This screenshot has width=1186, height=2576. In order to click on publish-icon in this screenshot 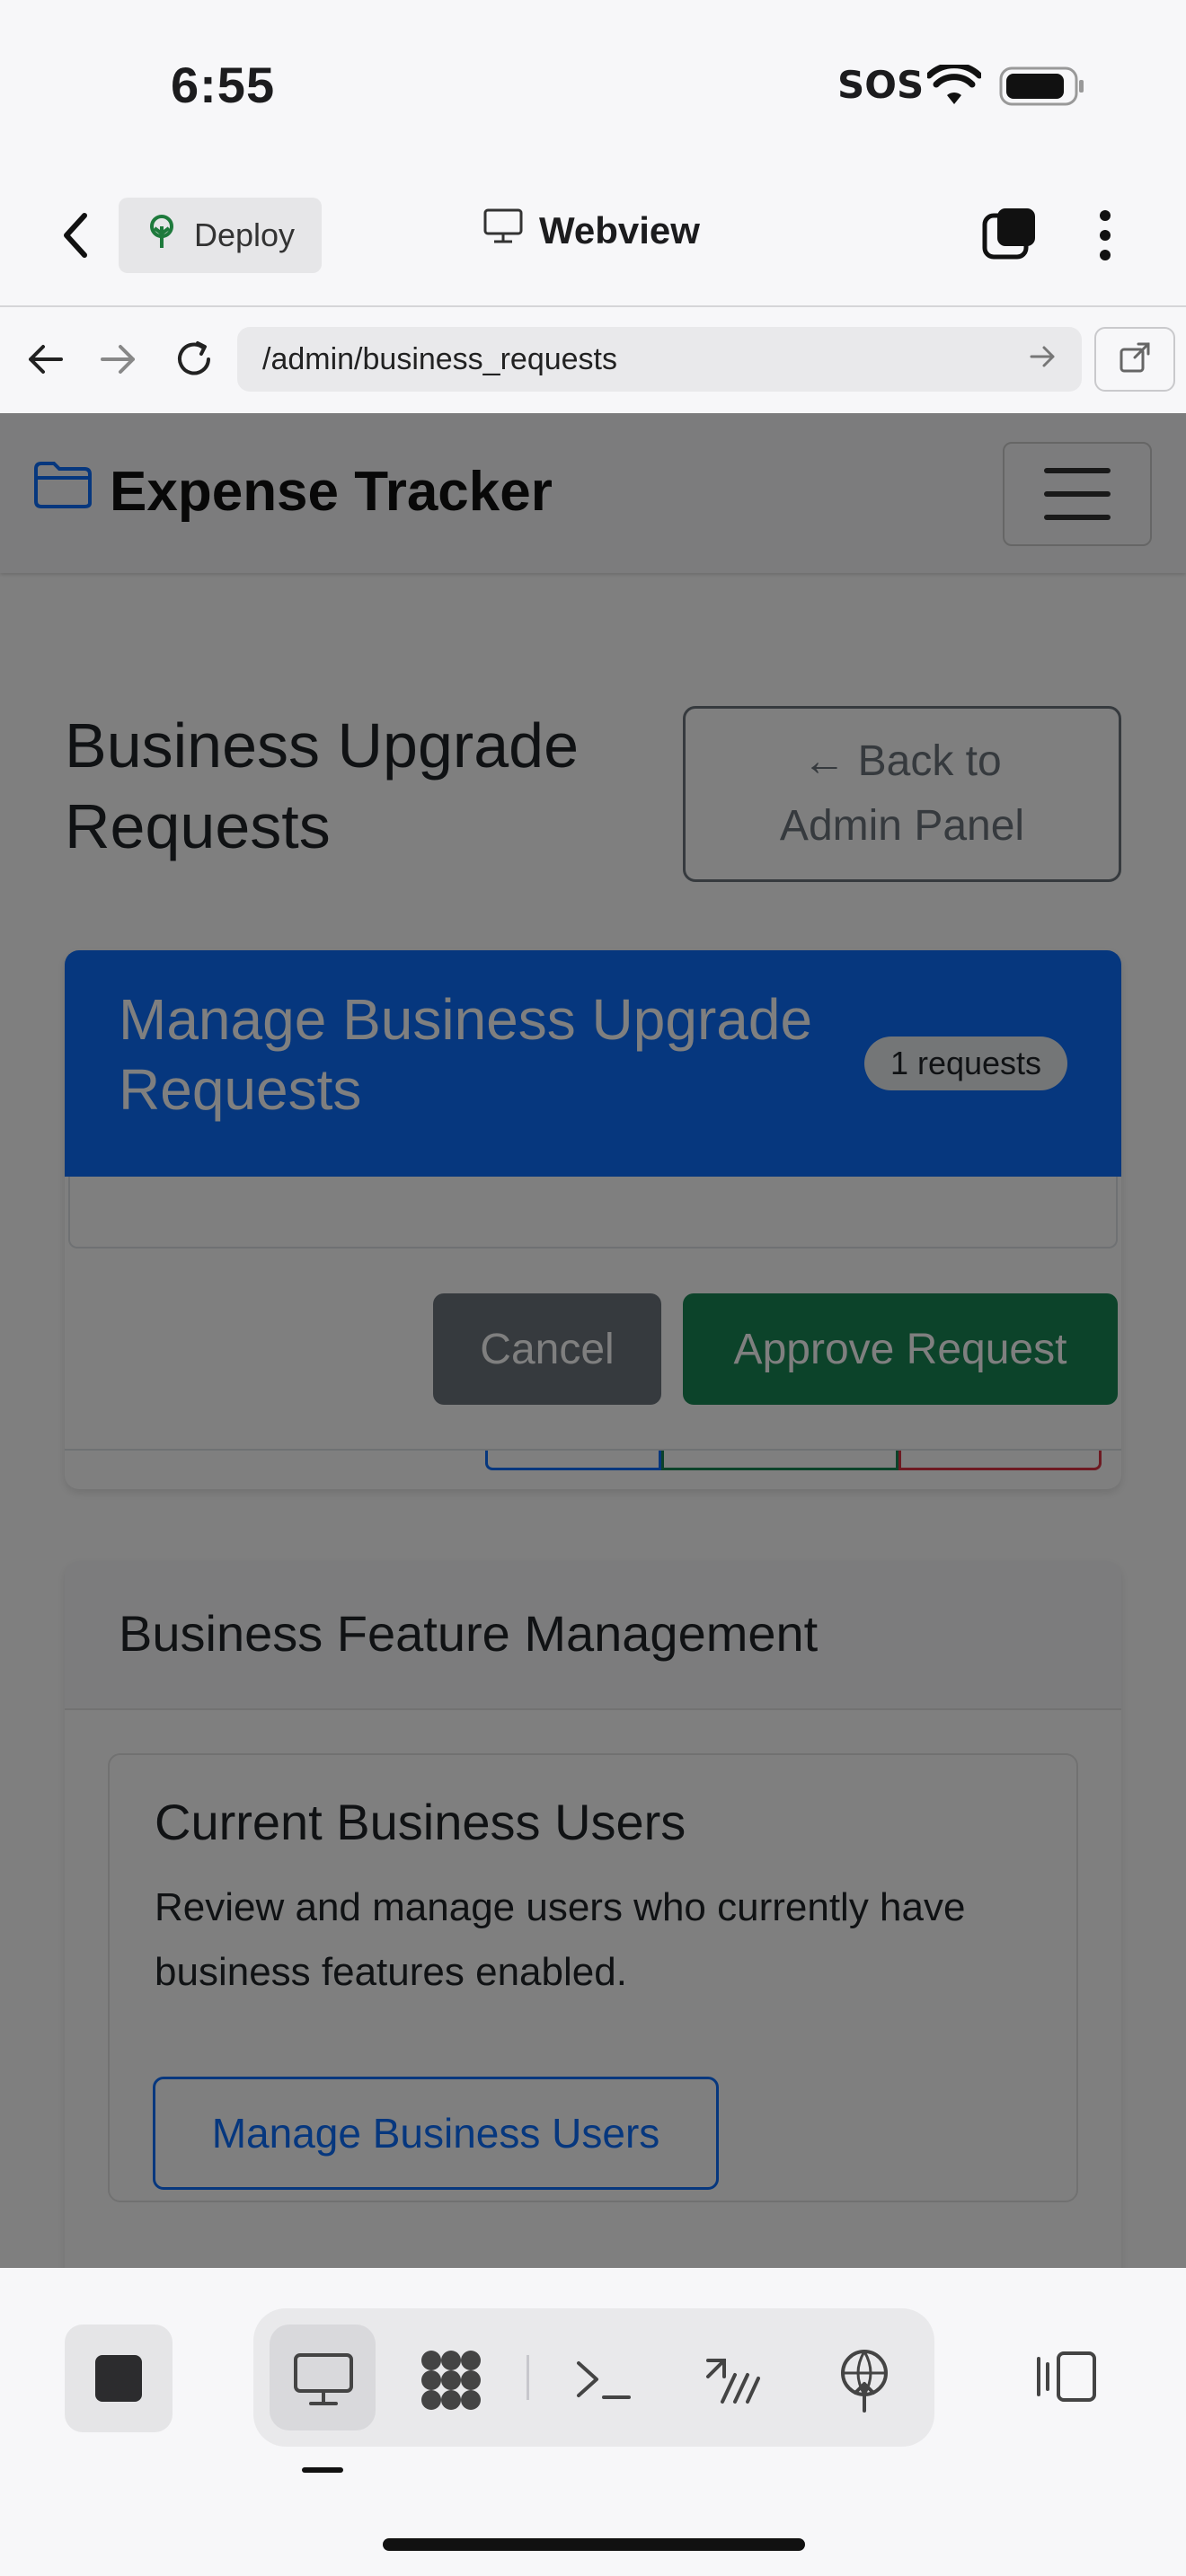, I will do `click(864, 2380)`.